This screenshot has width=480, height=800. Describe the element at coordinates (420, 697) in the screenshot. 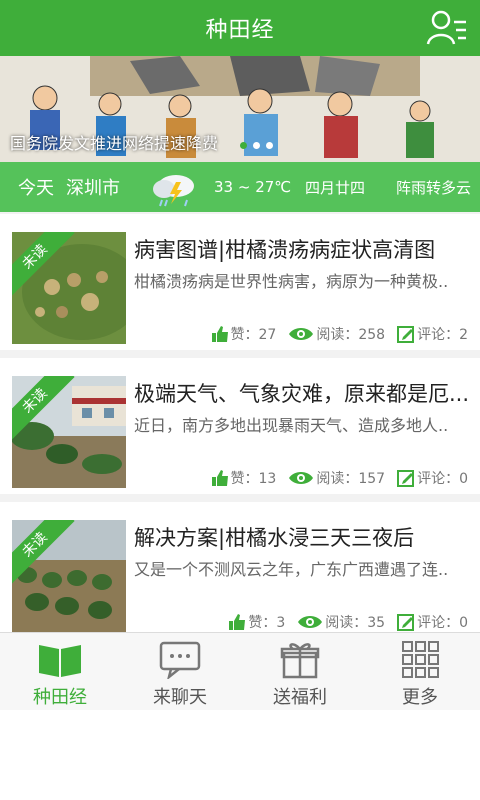

I see `tab-label: 更多` at that location.